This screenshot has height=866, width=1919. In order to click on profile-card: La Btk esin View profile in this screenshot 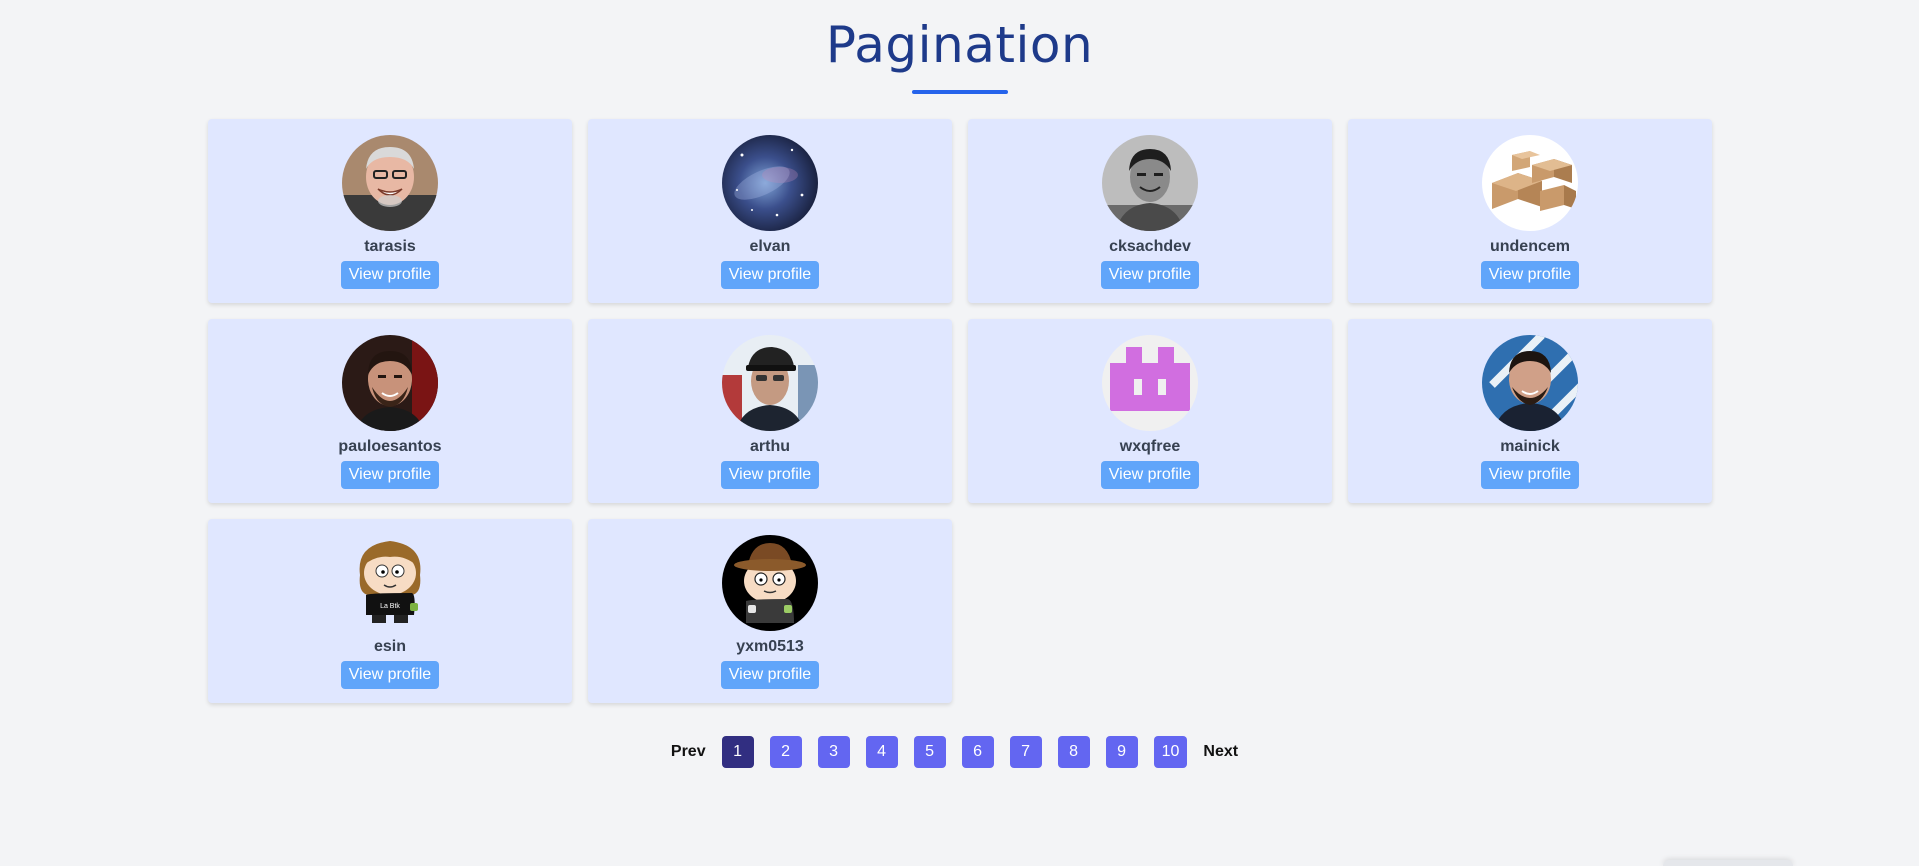, I will do `click(390, 611)`.